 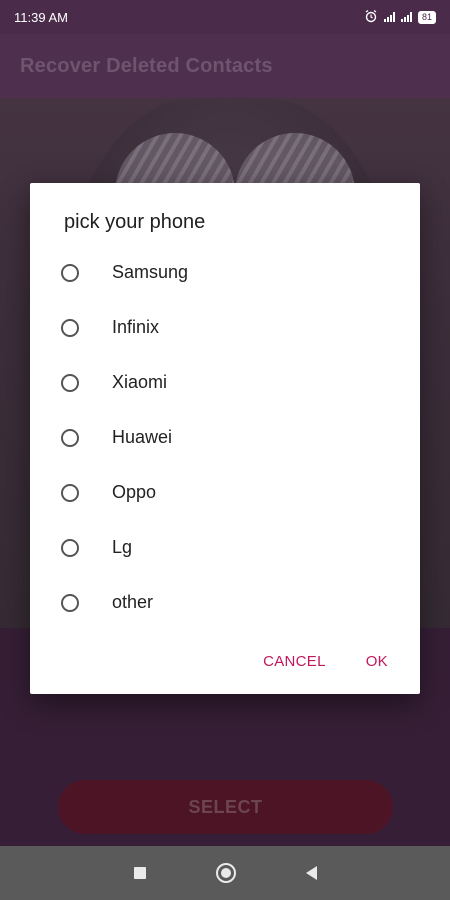 What do you see at coordinates (225, 17) in the screenshot?
I see `status-bar: 11:39 AM 81` at bounding box center [225, 17].